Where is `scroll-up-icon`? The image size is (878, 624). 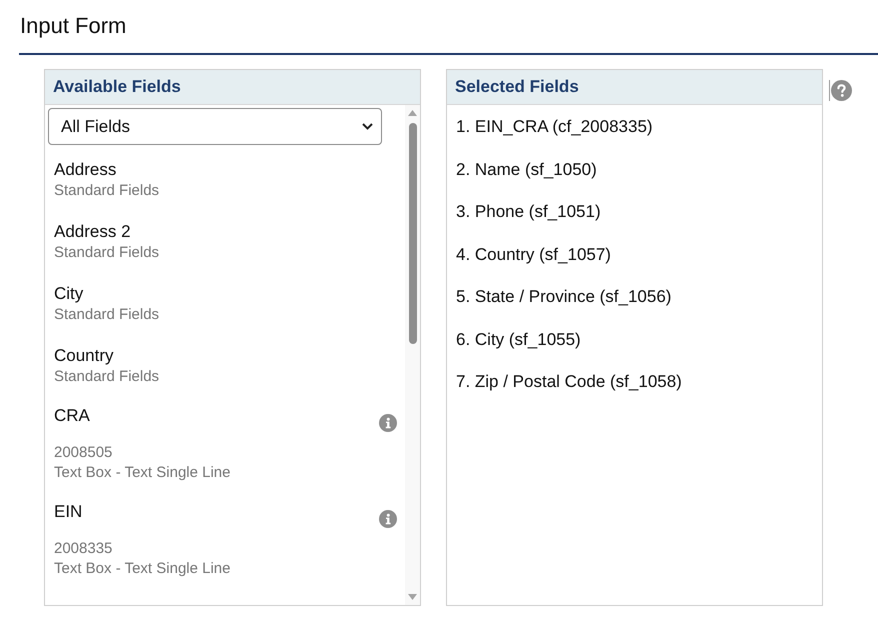
scroll-up-icon is located at coordinates (412, 113).